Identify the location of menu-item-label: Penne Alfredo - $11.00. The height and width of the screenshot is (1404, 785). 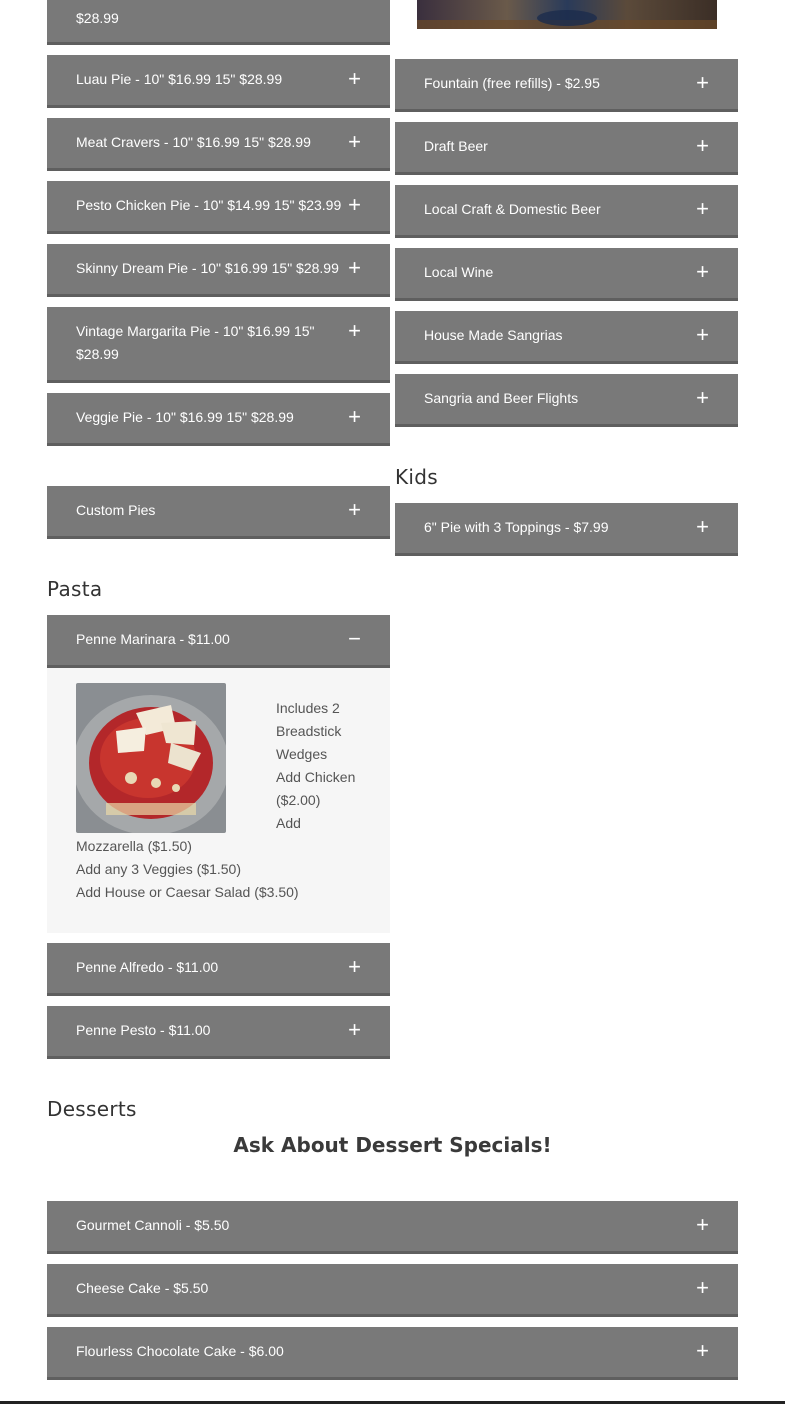
(147, 967).